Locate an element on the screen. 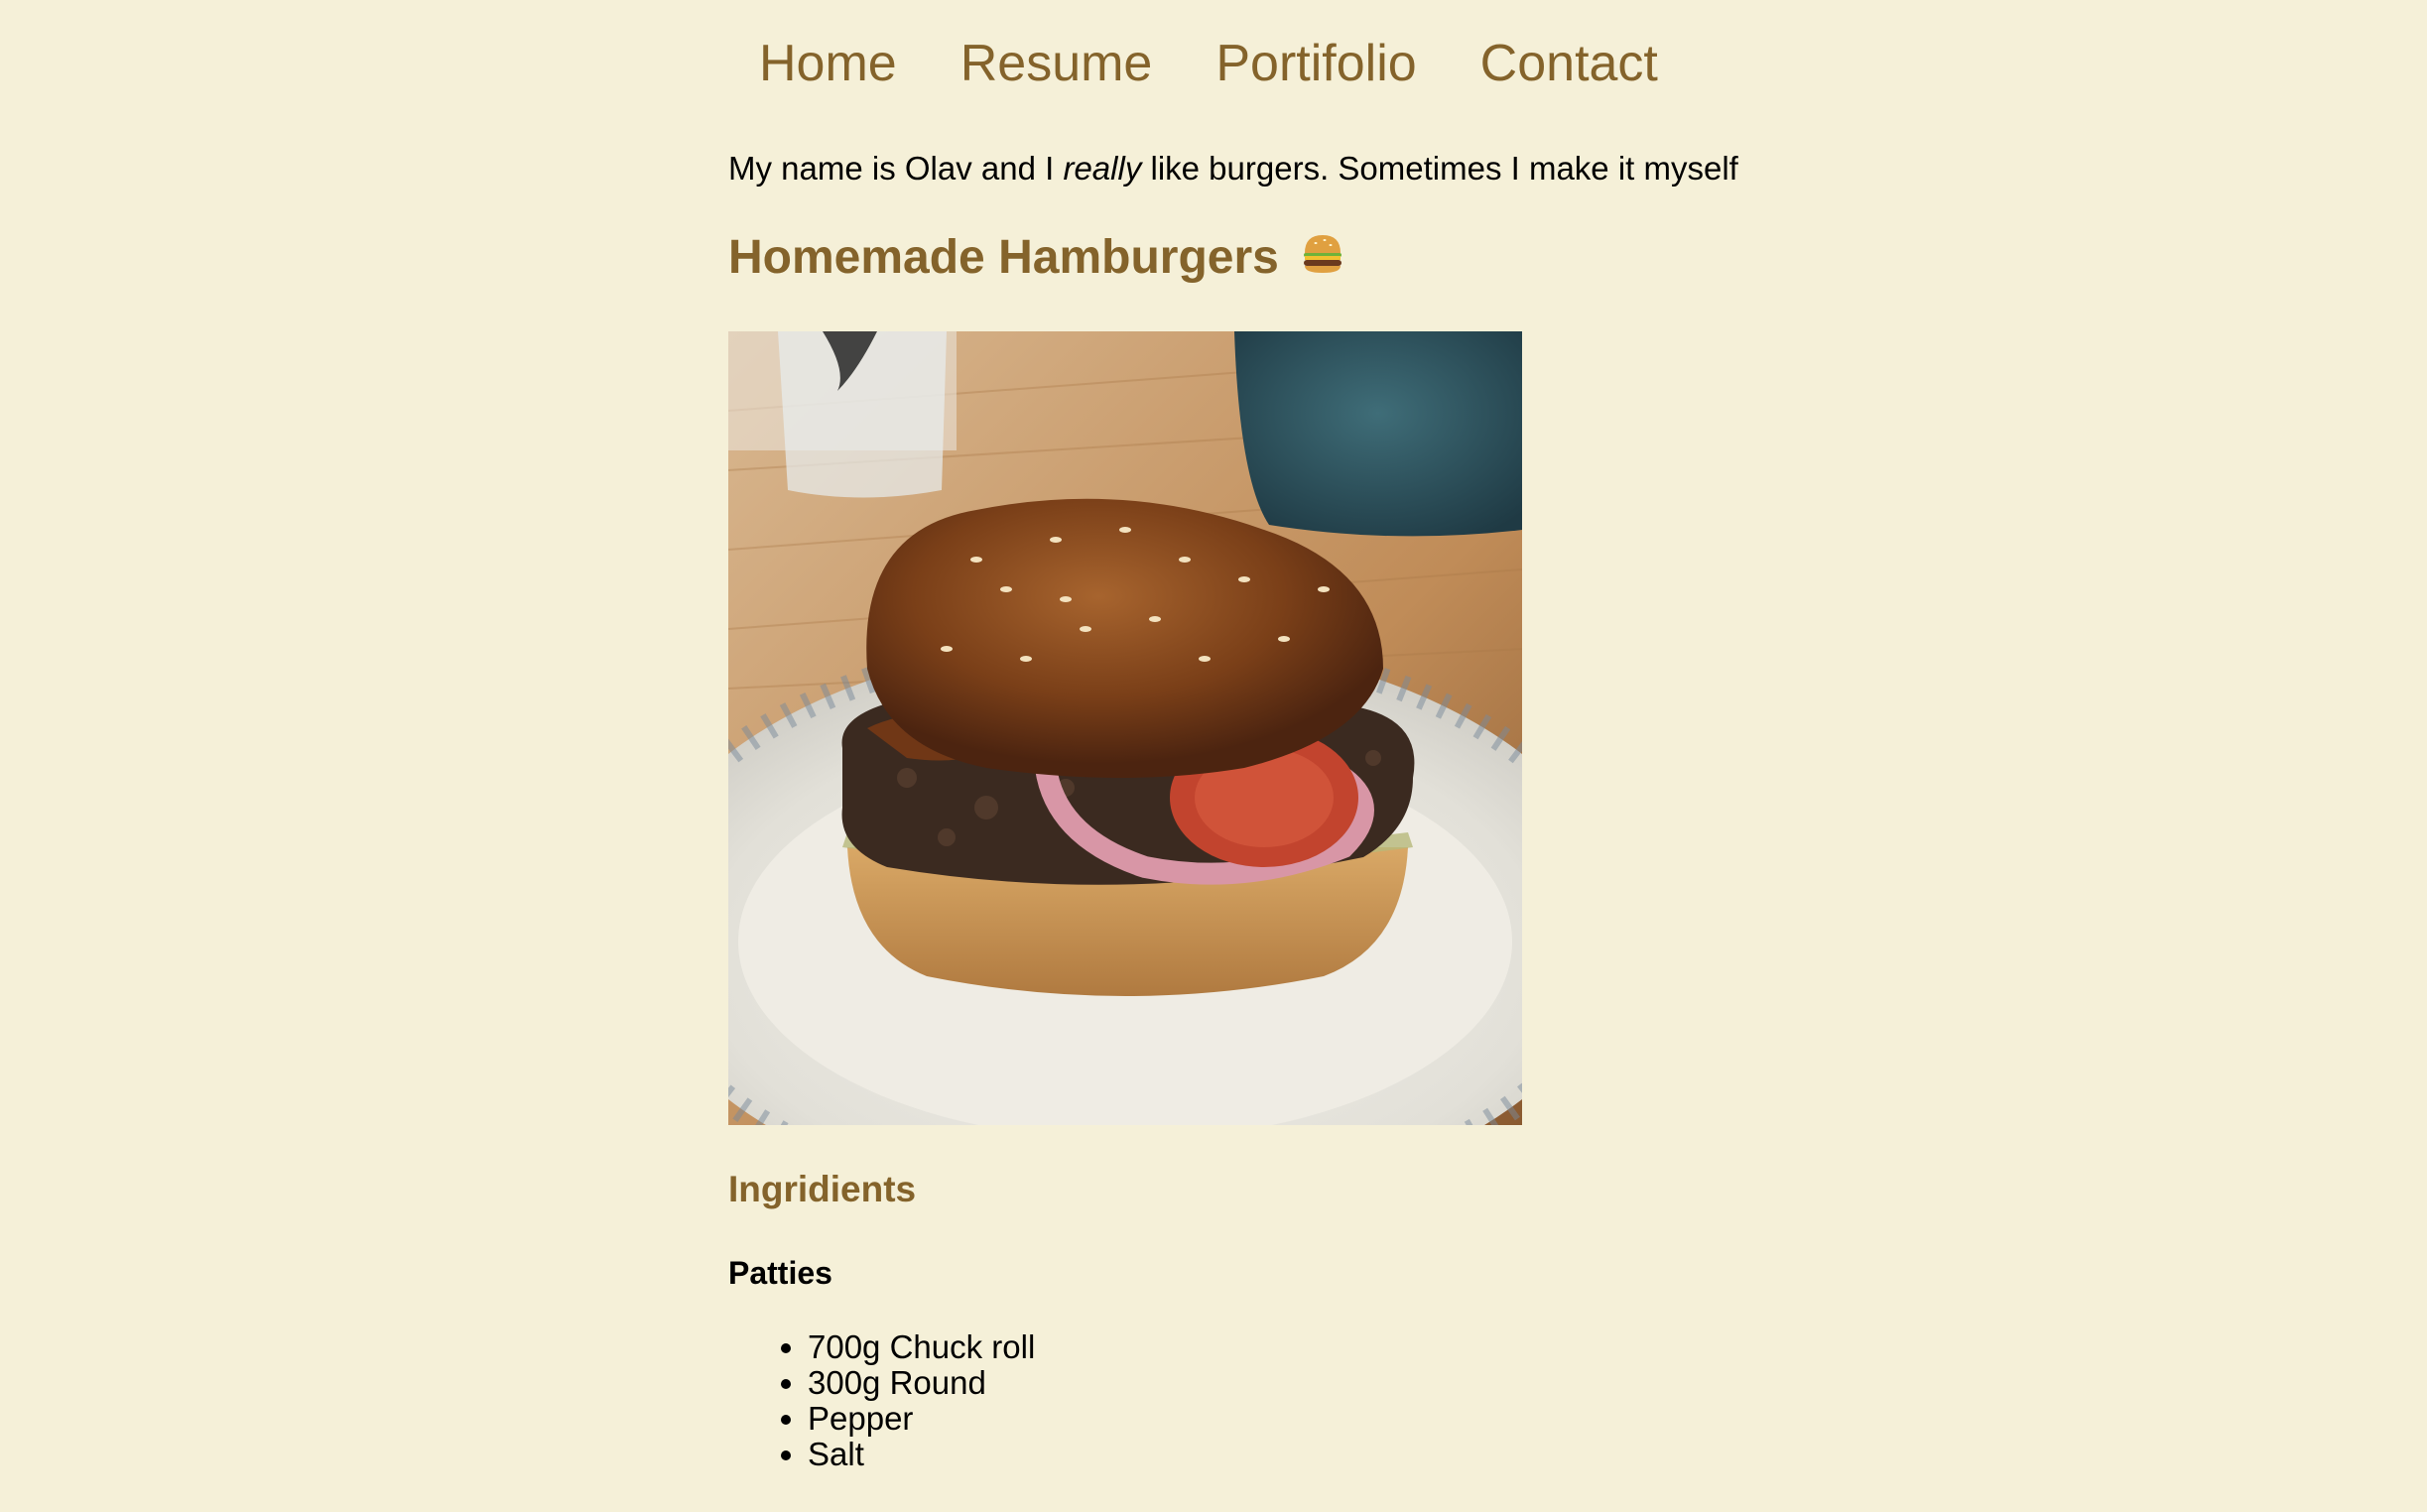 This screenshot has height=1512, width=2427. recipe-title: Homemade Hamburgers is located at coordinates (1036, 258).